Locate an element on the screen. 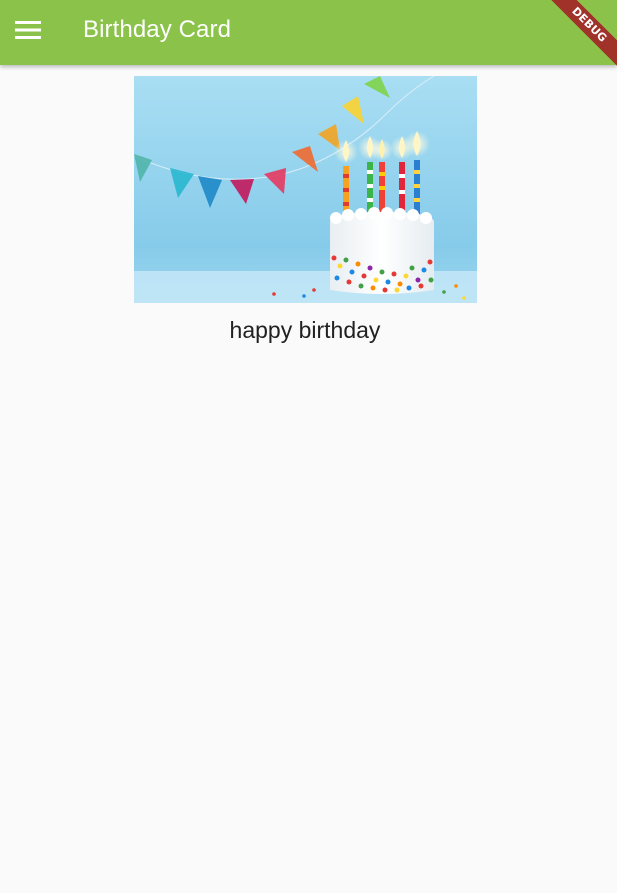 Image resolution: width=617 pixels, height=893 pixels. app-title: Birthday Card is located at coordinates (157, 29).